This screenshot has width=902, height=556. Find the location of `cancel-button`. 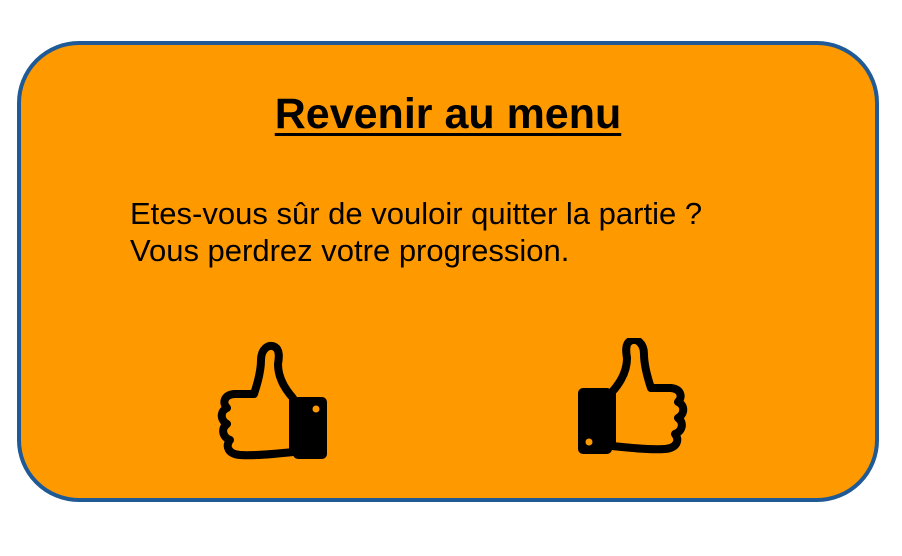

cancel-button is located at coordinates (274, 401).